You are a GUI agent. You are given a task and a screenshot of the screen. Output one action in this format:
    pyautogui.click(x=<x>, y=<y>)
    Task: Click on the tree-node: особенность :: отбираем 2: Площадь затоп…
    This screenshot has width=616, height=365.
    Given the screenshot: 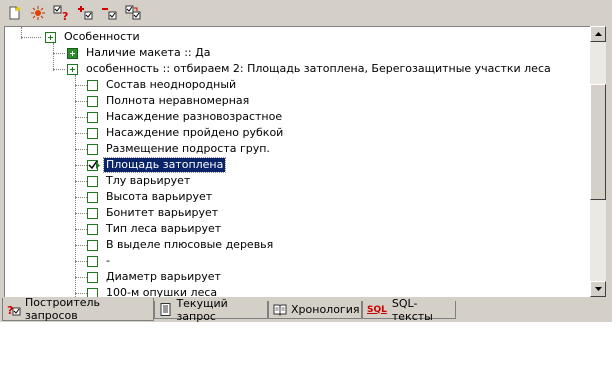 What is the action you would take?
    pyautogui.click(x=310, y=69)
    